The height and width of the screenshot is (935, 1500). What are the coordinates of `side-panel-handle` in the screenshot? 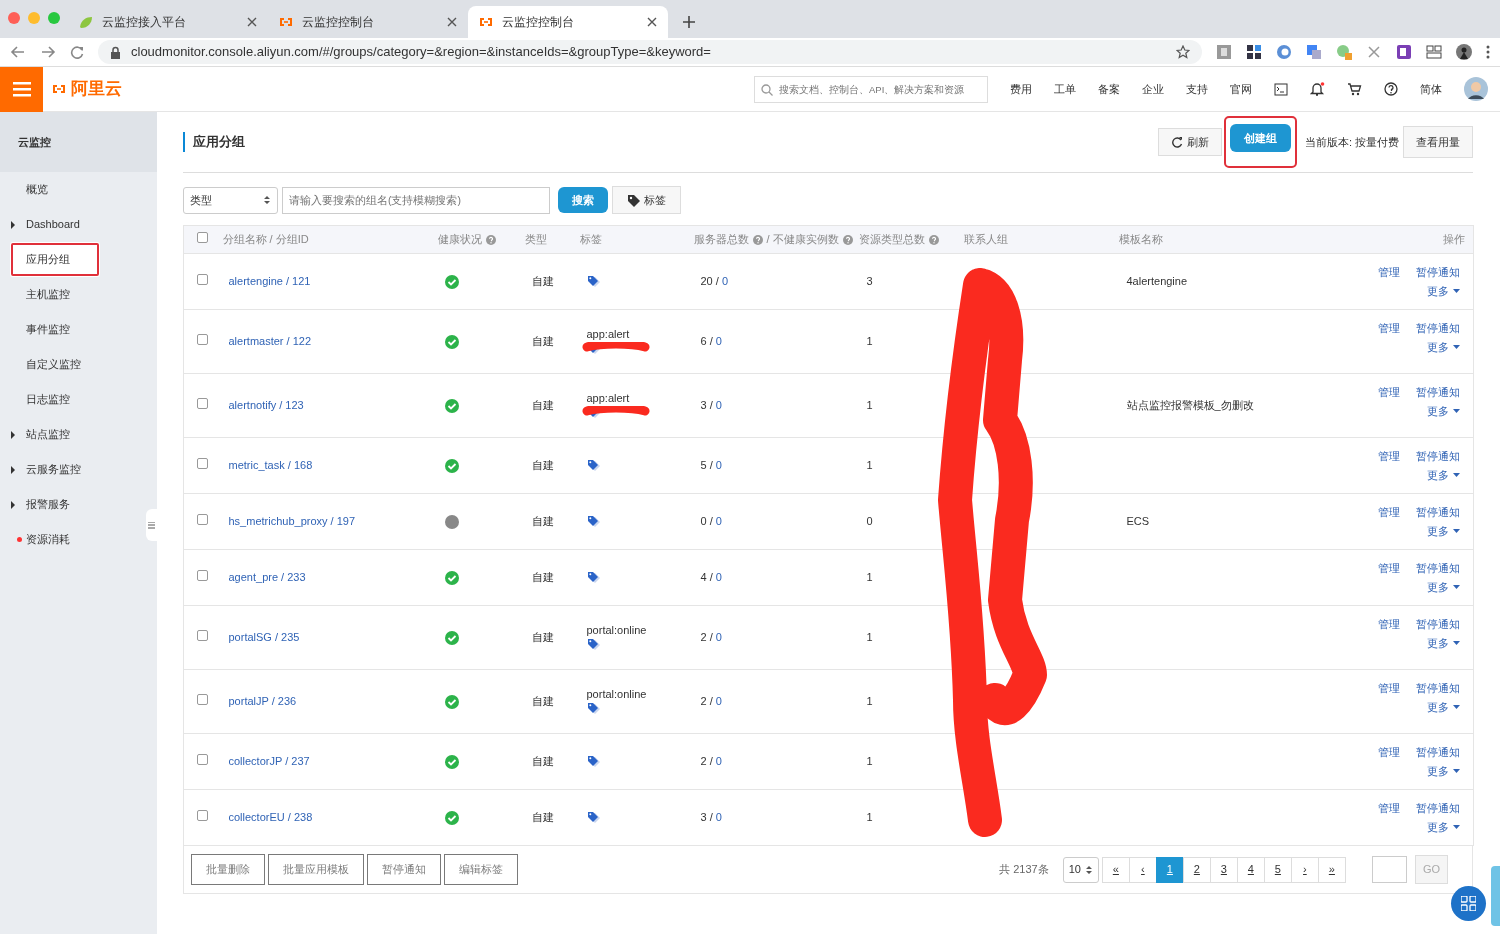 It's located at (1495, 896).